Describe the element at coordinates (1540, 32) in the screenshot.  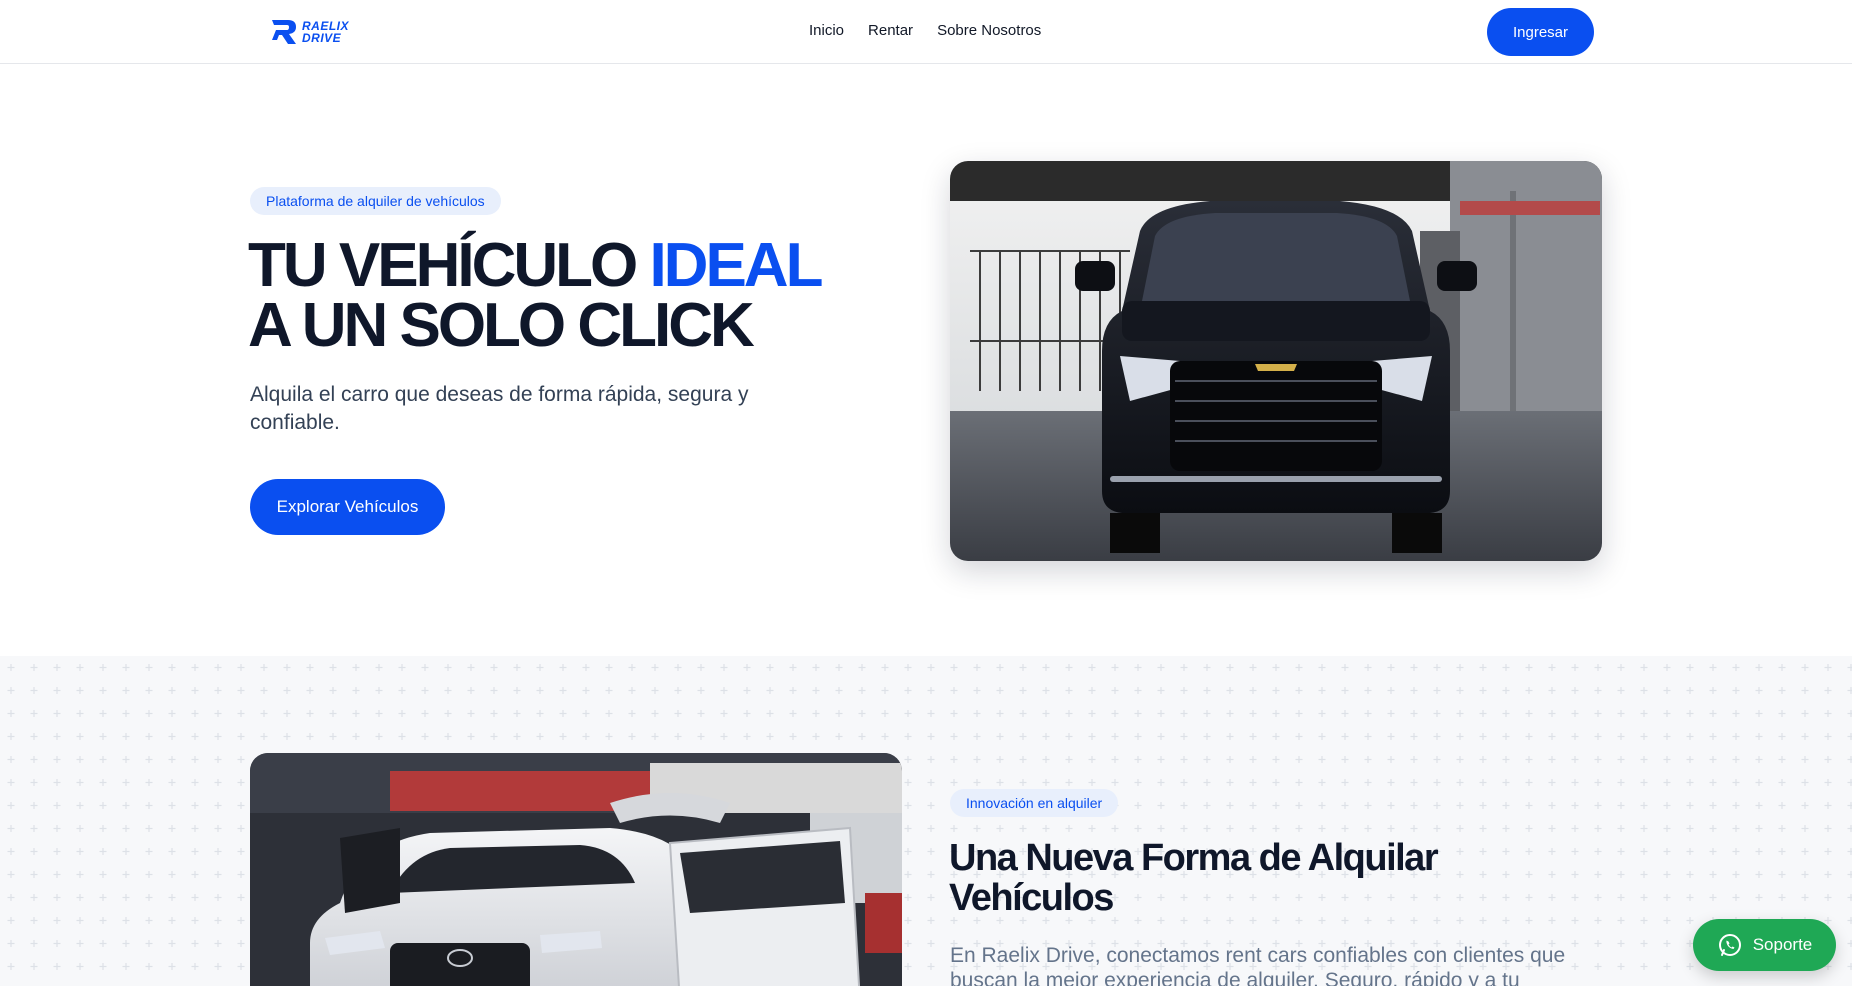
I see `login-button: Ingresar` at that location.